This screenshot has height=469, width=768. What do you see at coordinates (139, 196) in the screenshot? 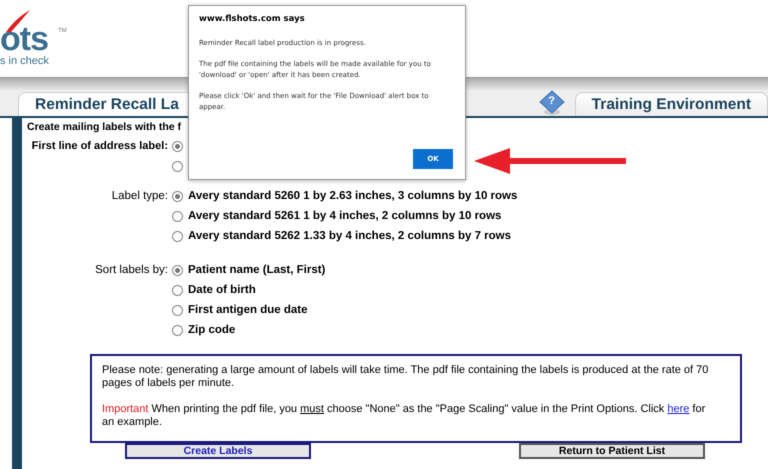
I see `field-label: Label type:` at bounding box center [139, 196].